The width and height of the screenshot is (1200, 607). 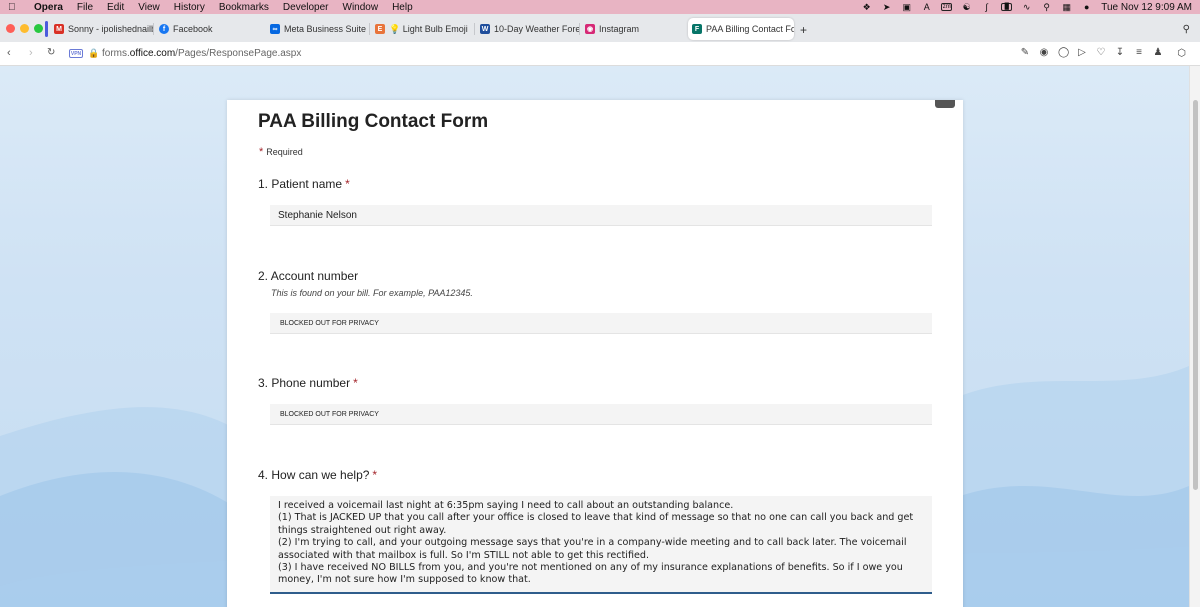 I want to click on play-icon: ▷, so click(x=1082, y=52).